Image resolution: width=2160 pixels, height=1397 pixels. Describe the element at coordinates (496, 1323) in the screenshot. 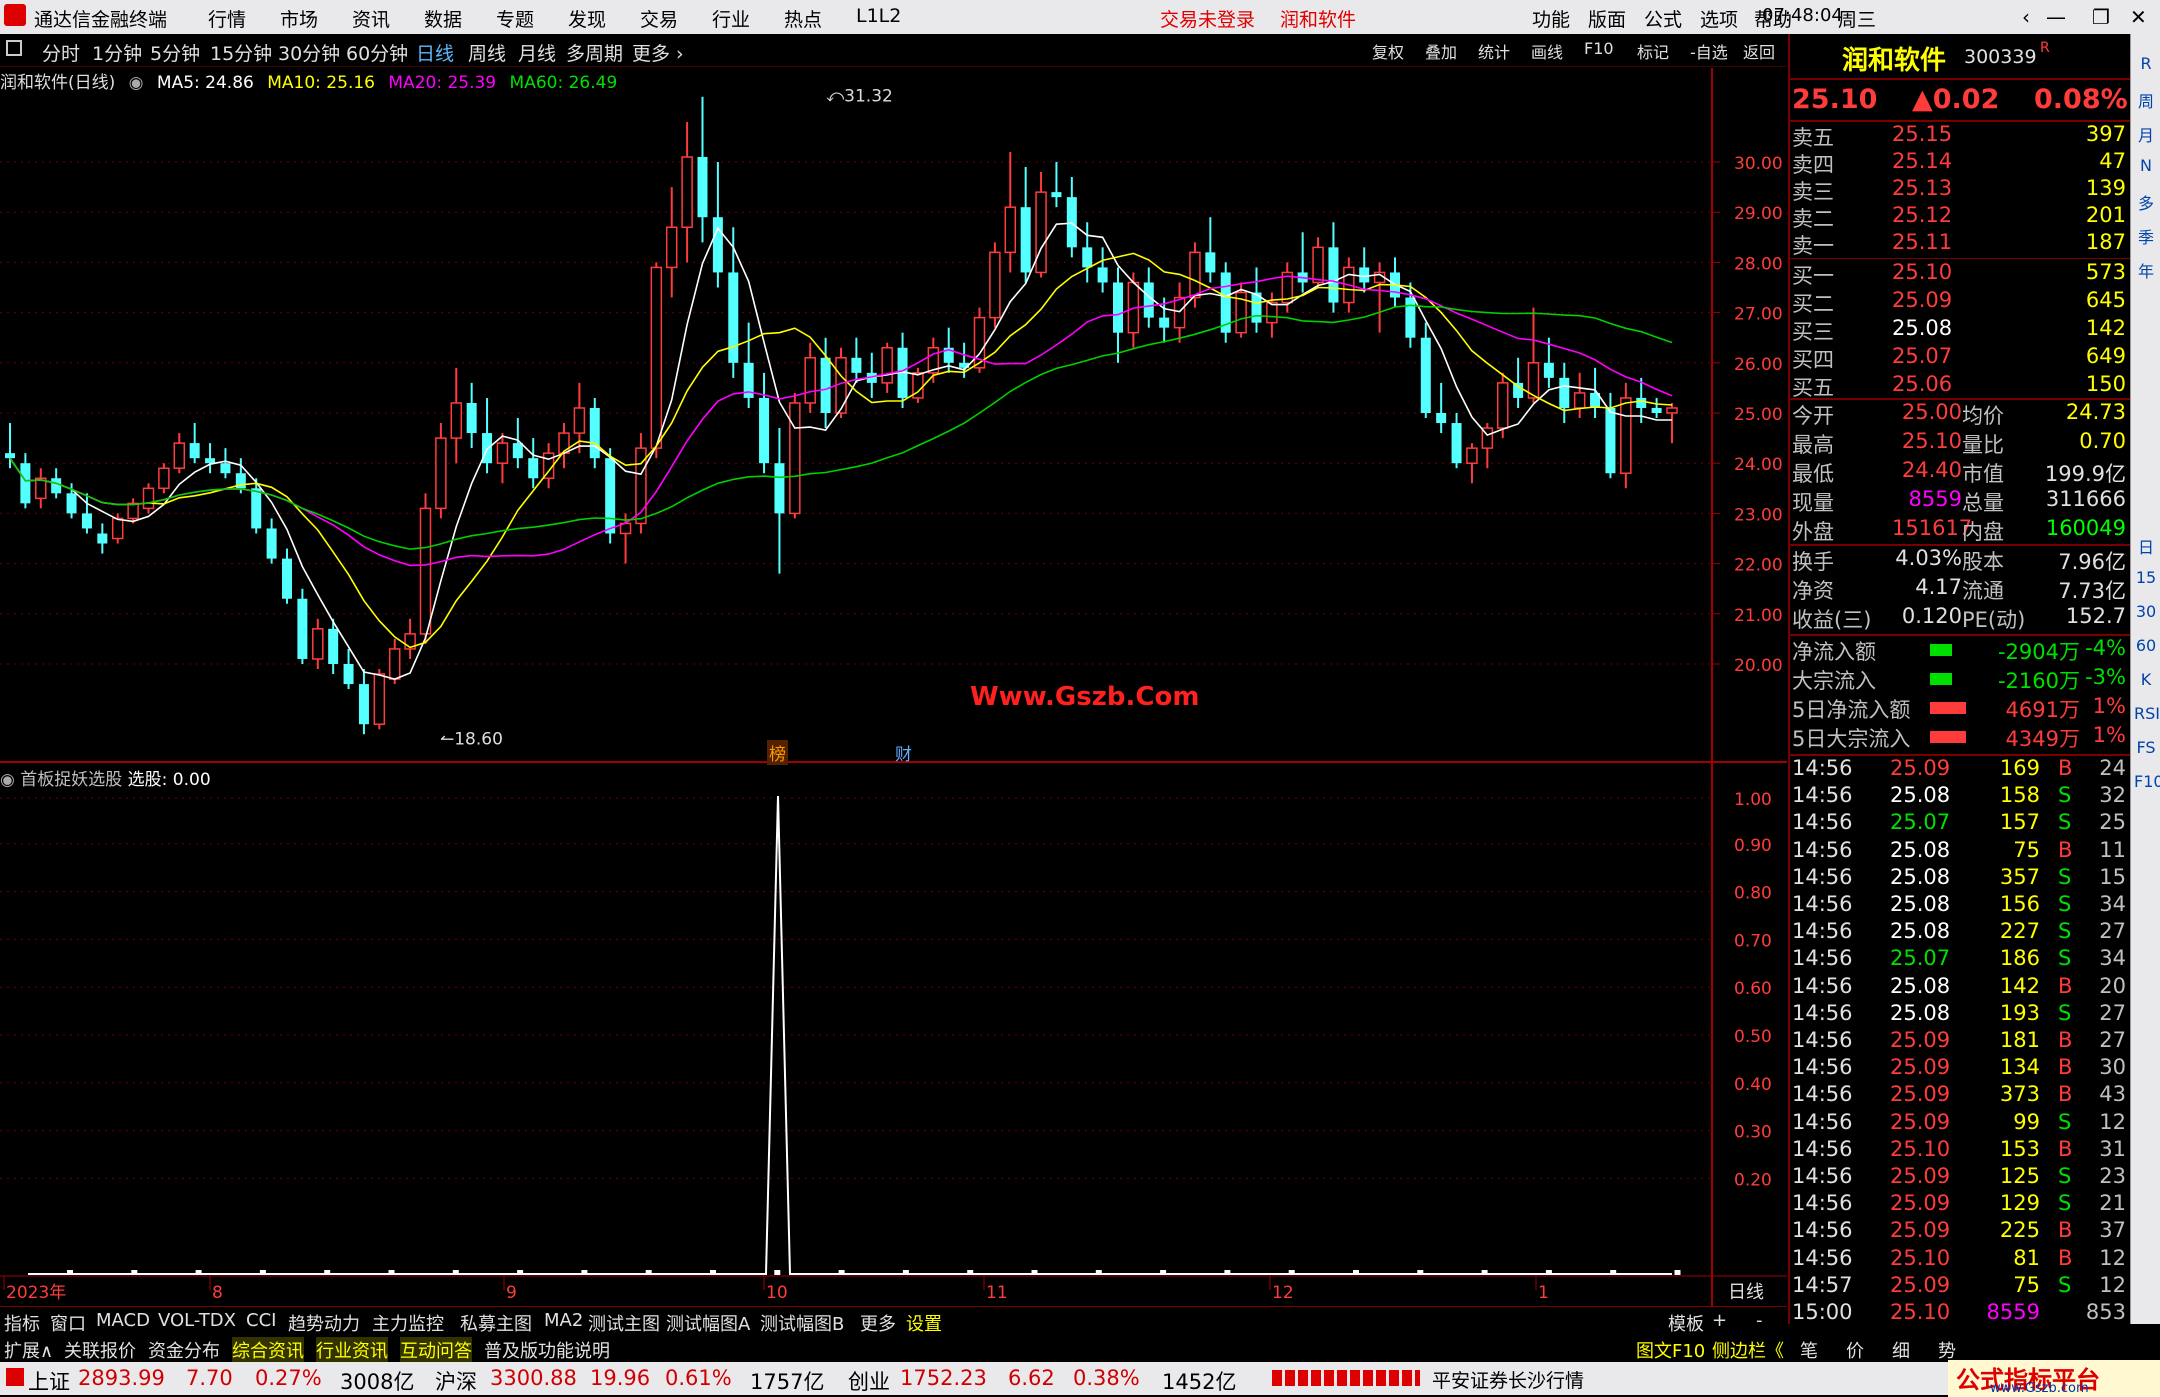

I see `indicator-tab-7: 私募主图` at that location.